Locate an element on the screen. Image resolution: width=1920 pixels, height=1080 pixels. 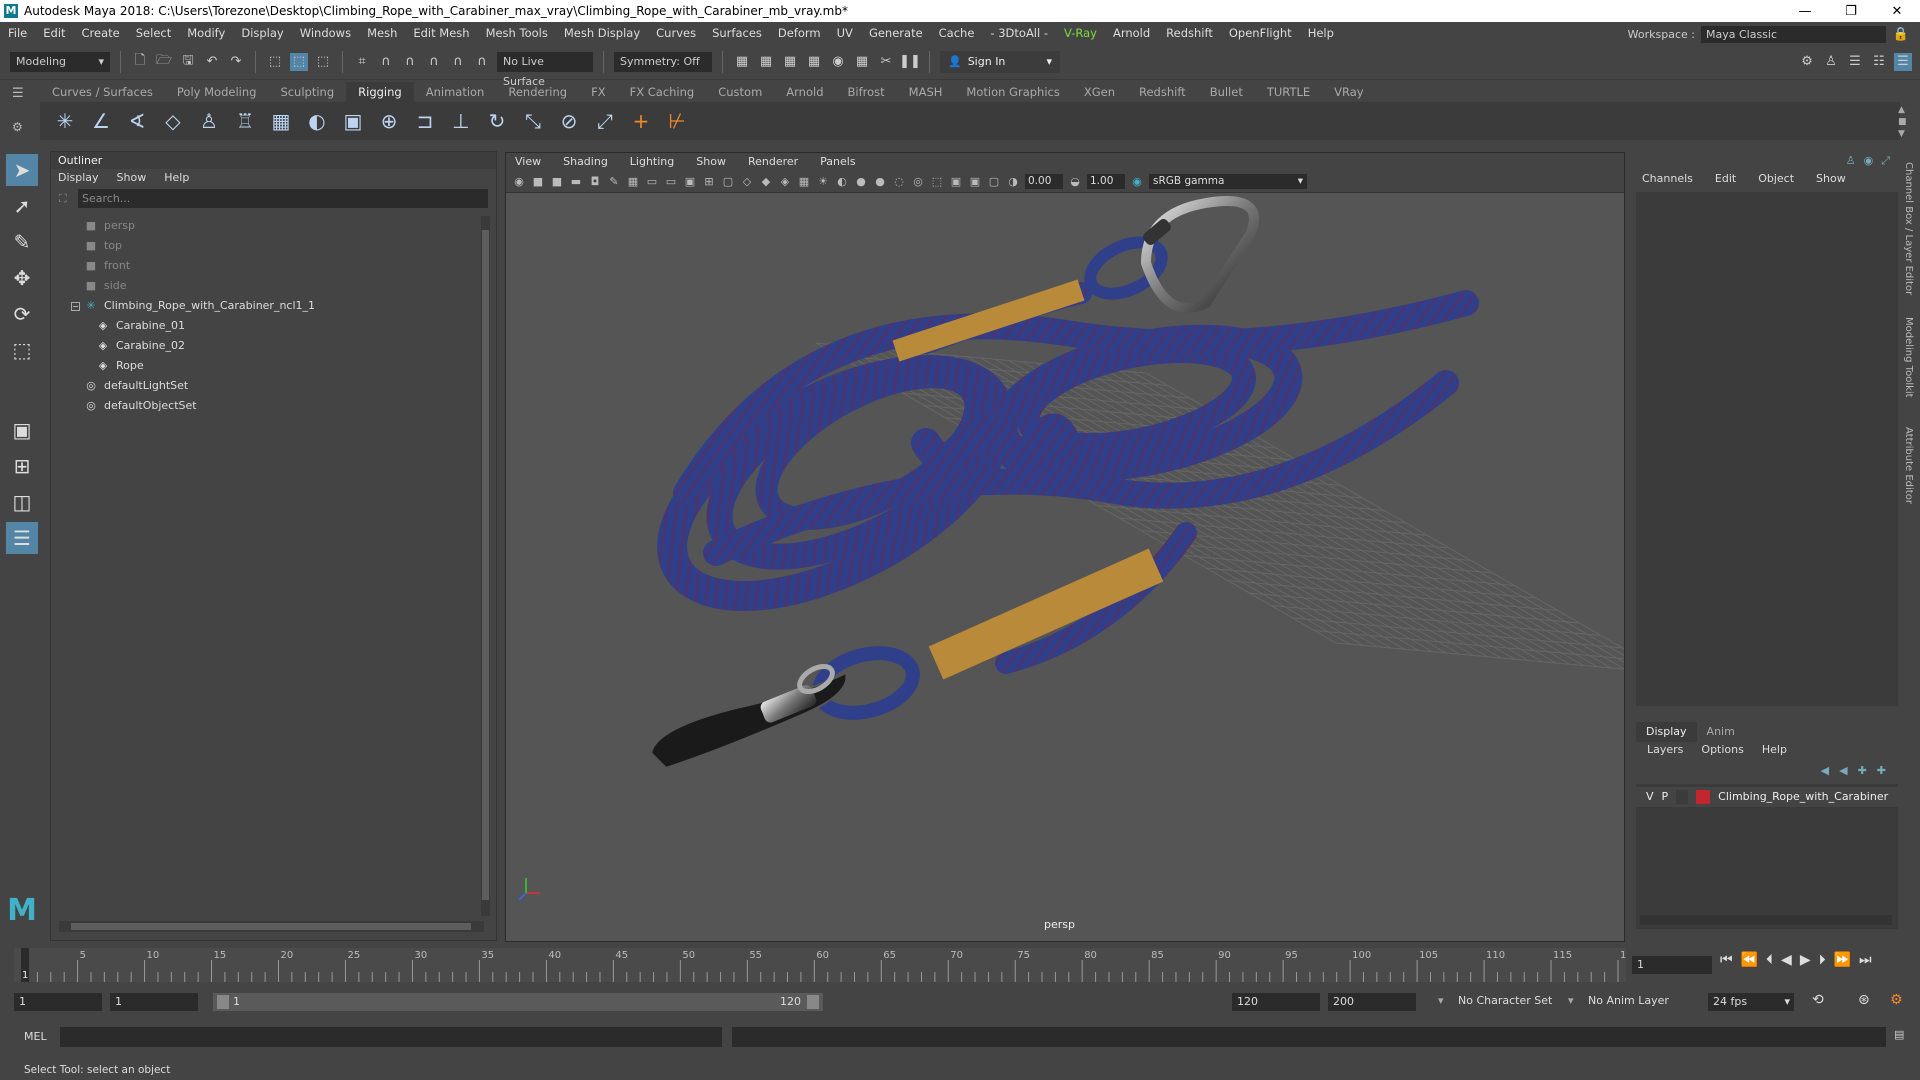
create-joints-icon: ✳ is located at coordinates (65, 121).